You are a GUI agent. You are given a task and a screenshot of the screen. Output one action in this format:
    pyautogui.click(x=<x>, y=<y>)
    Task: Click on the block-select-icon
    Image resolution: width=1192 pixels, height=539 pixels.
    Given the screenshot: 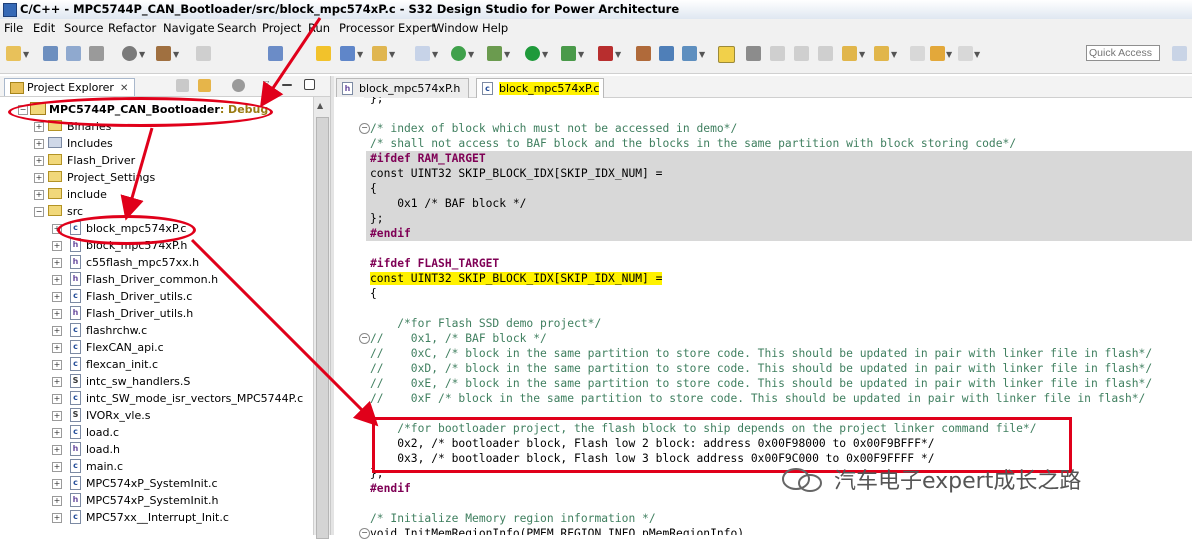 What is the action you would take?
    pyautogui.click(x=777, y=53)
    